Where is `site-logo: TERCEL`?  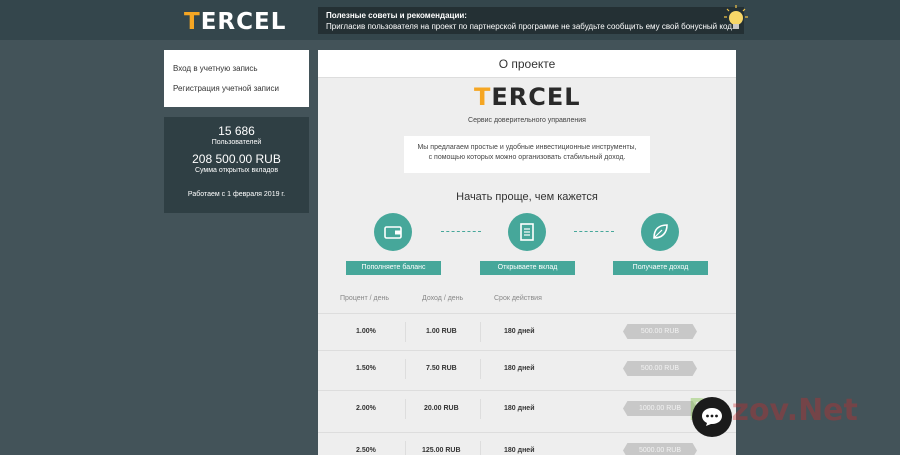
site-logo: TERCEL is located at coordinates (235, 22).